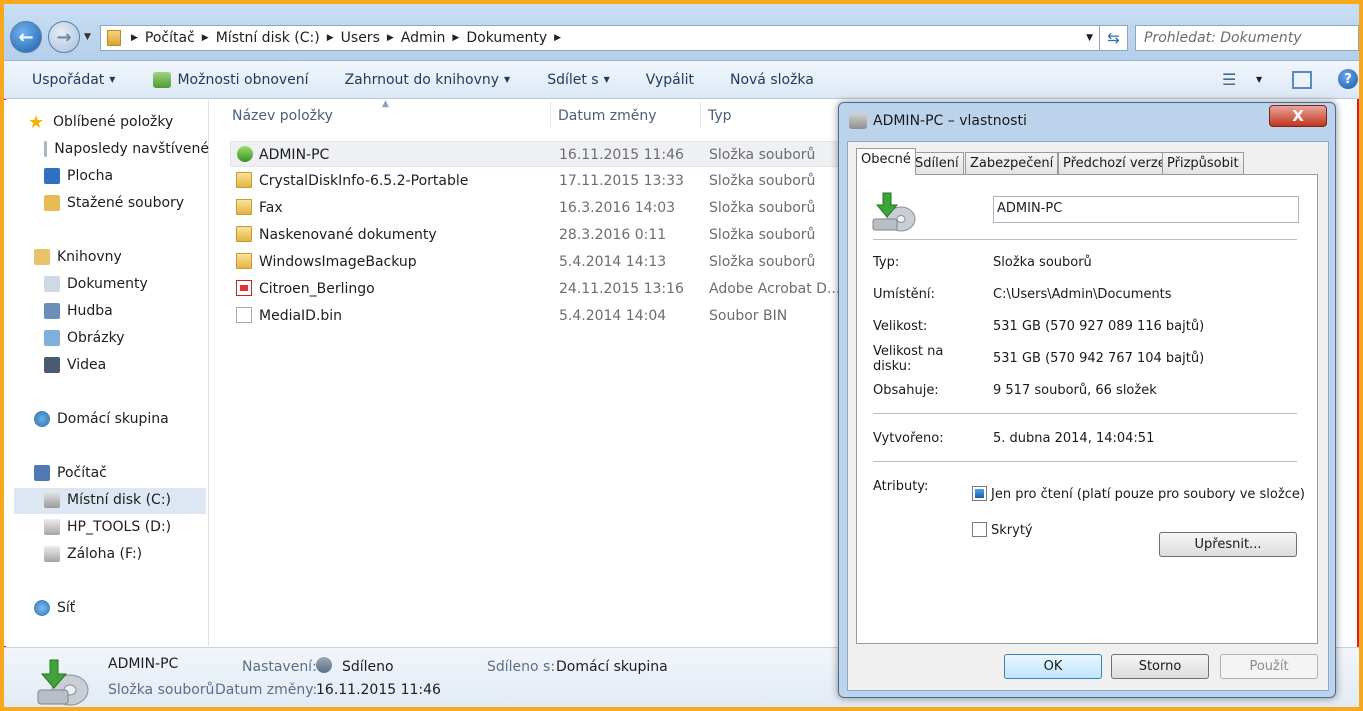 This screenshot has width=1363, height=711. Describe the element at coordinates (42, 419) in the screenshot. I see `homegroup-icon` at that location.